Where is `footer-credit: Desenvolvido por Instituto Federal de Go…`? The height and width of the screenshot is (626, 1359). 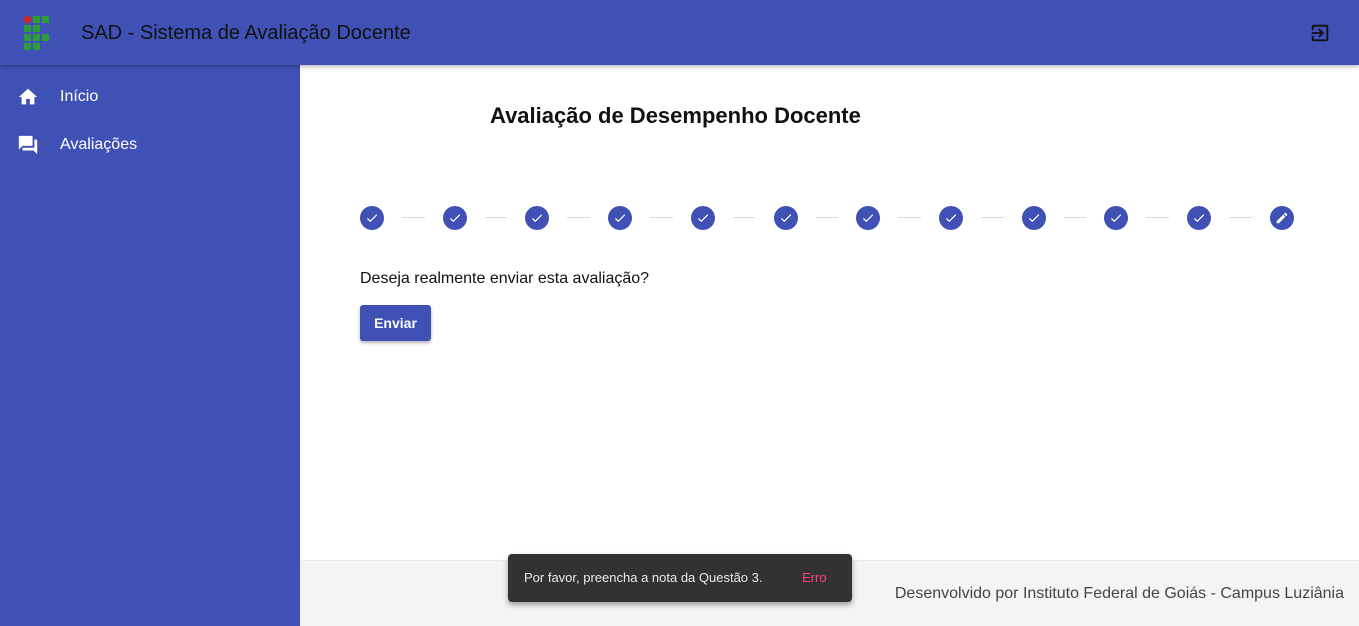
footer-credit: Desenvolvido por Instituto Federal de Go… is located at coordinates (1119, 593).